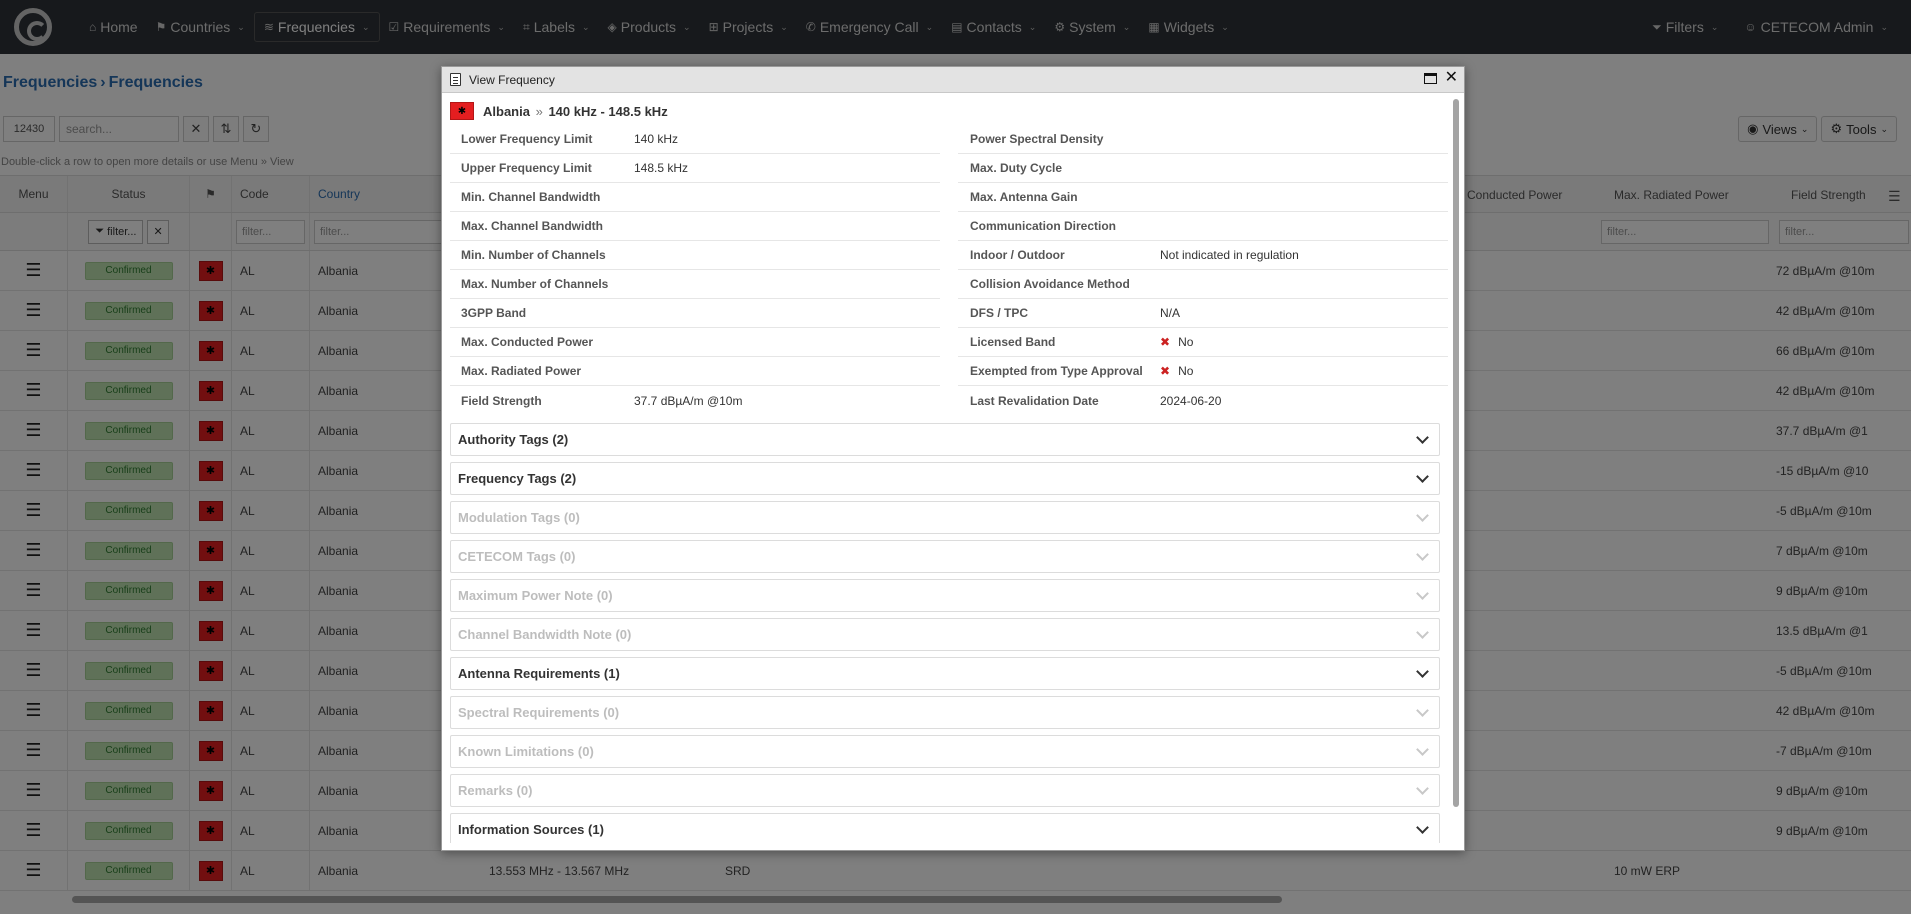 The image size is (1911, 914). I want to click on frequency-title: ✱ Albania » 140 kHz - 148.5 kHz, so click(949, 111).